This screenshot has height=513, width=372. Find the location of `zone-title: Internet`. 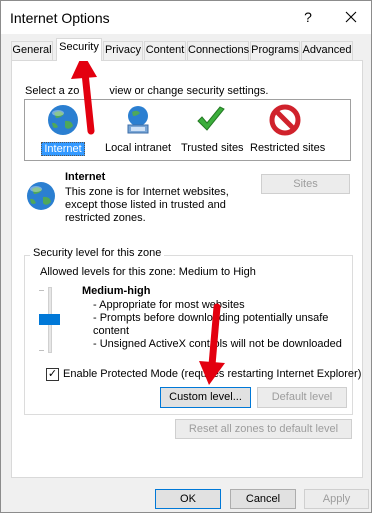

zone-title: Internet is located at coordinates (85, 177).